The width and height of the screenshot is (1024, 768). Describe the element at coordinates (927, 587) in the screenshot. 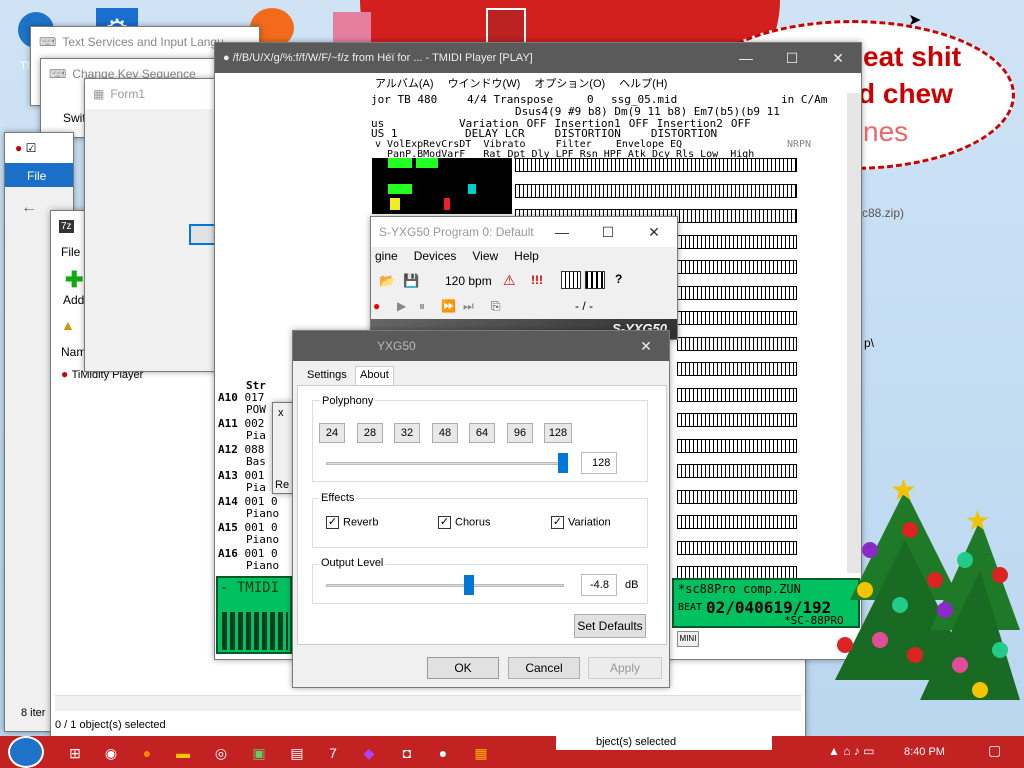

I see `christmas-tree-graphic: ★ ★` at that location.